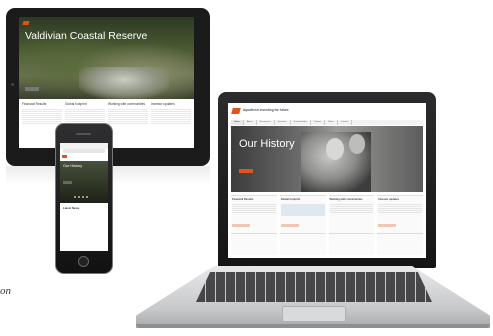 The width and height of the screenshot is (493, 336). I want to click on laptop-site-header: Aquafresh investing for future, so click(327, 112).